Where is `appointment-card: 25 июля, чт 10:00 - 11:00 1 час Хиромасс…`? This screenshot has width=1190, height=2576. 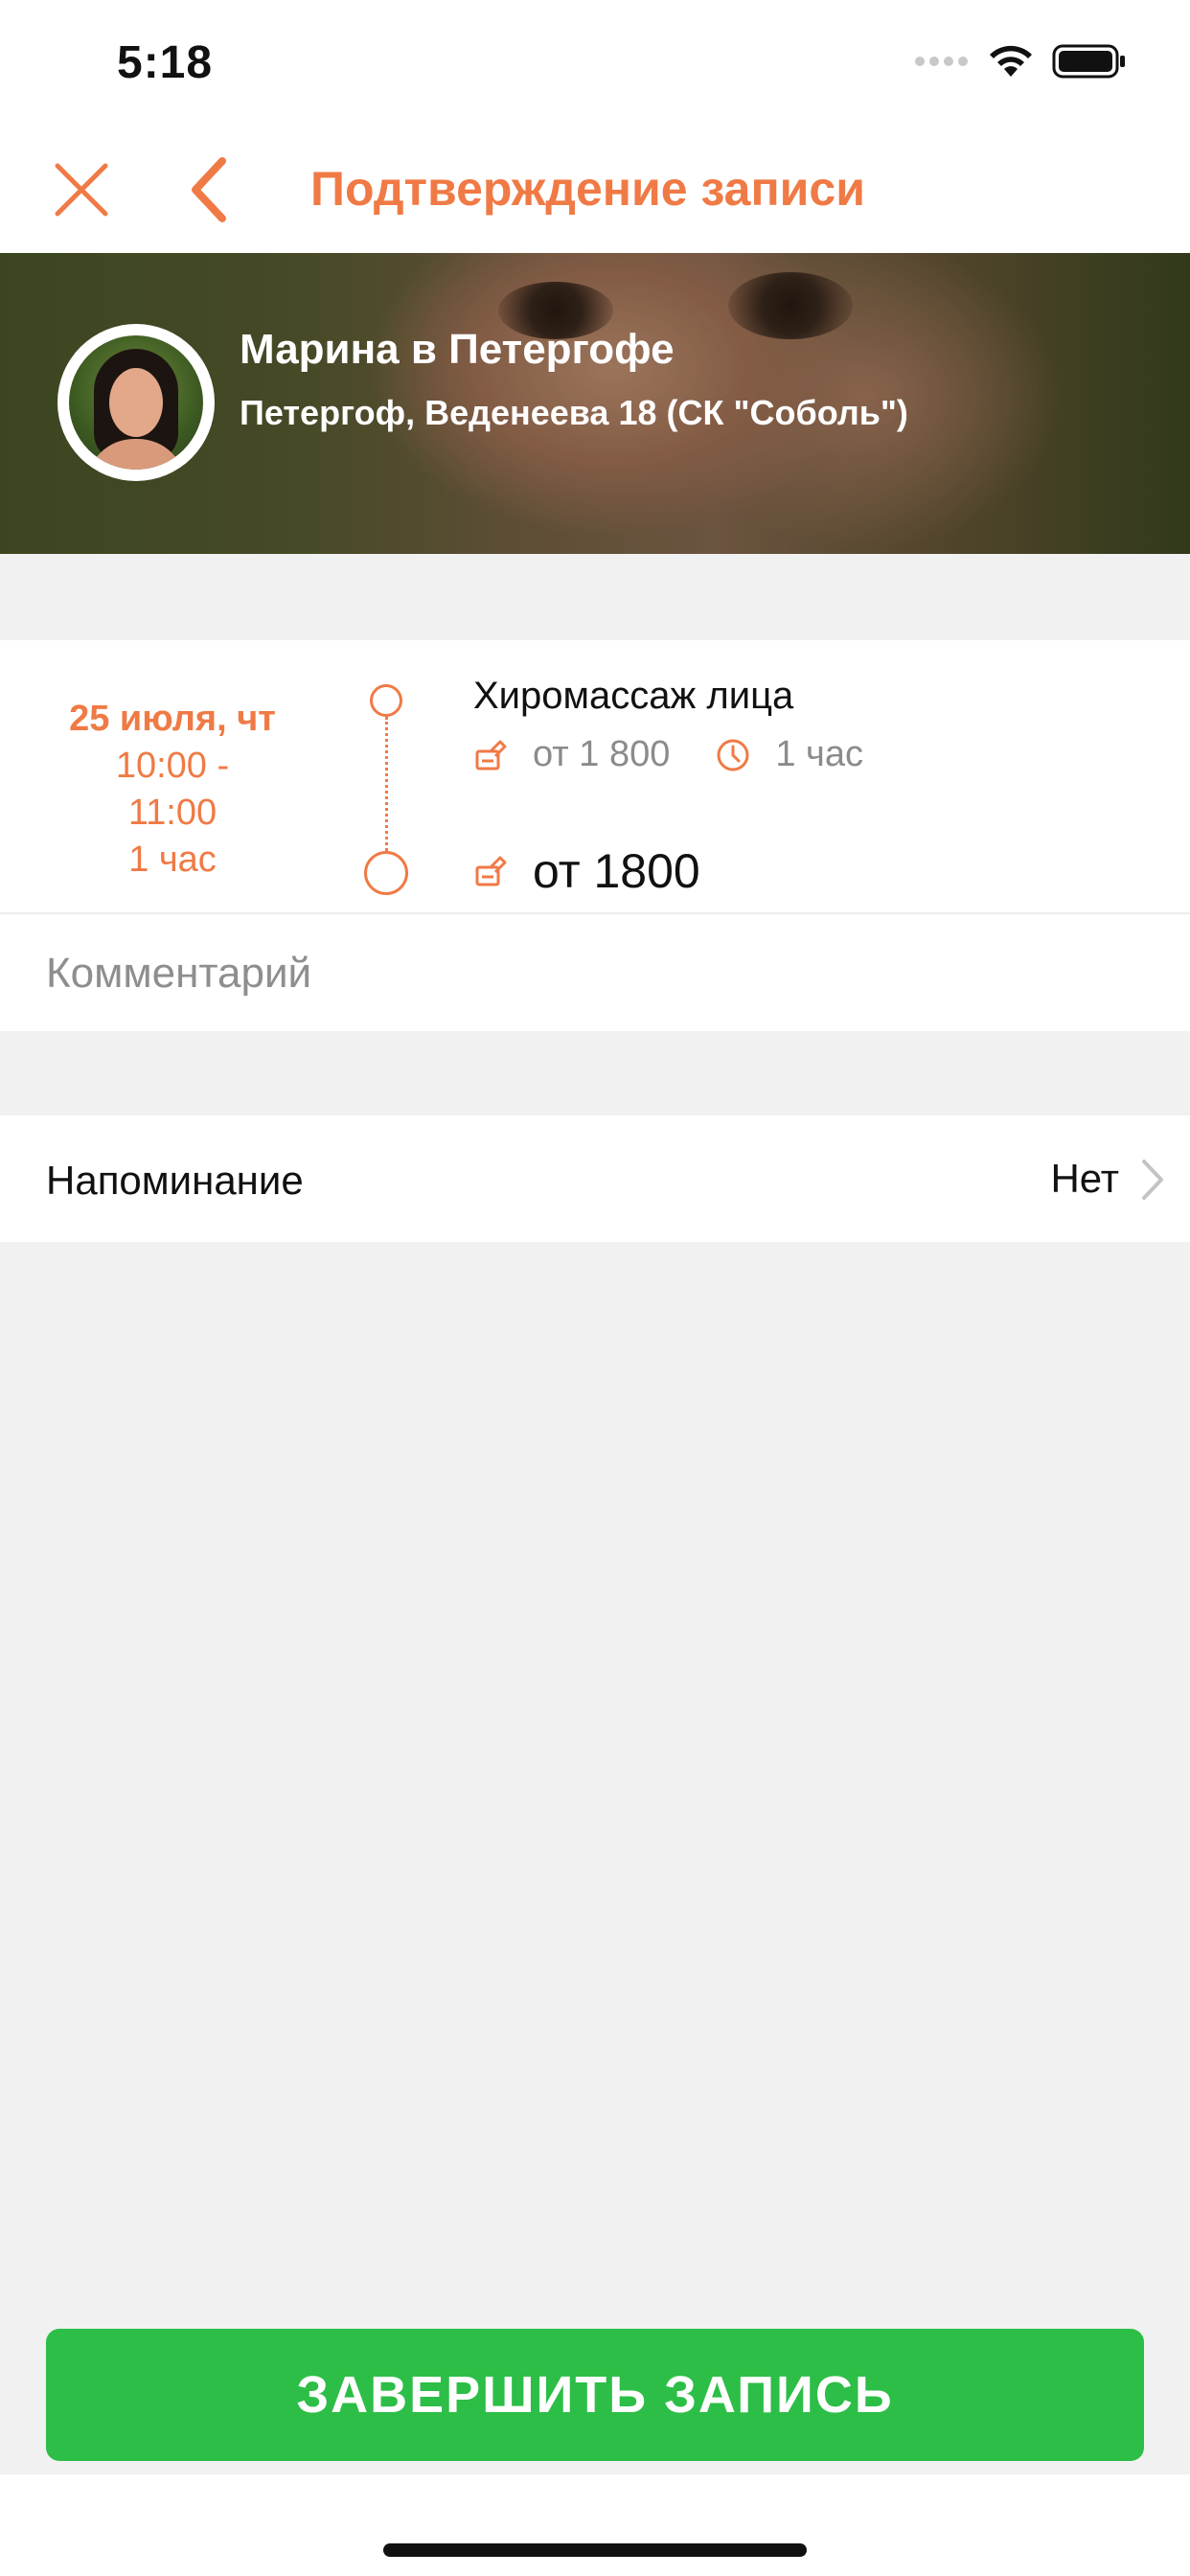
appointment-card: 25 июля, чт 10:00 - 11:00 1 час Хиромасс… is located at coordinates (595, 776).